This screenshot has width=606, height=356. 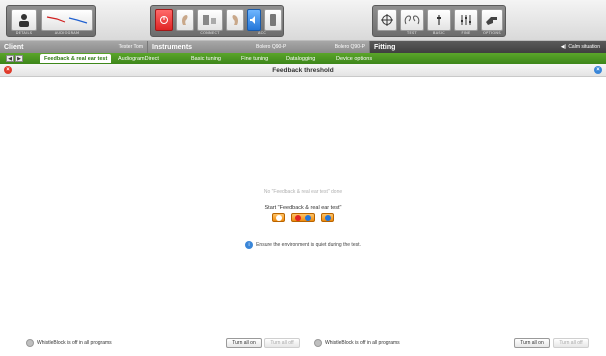 I want to click on details-label: DETAILS, so click(x=24, y=33).